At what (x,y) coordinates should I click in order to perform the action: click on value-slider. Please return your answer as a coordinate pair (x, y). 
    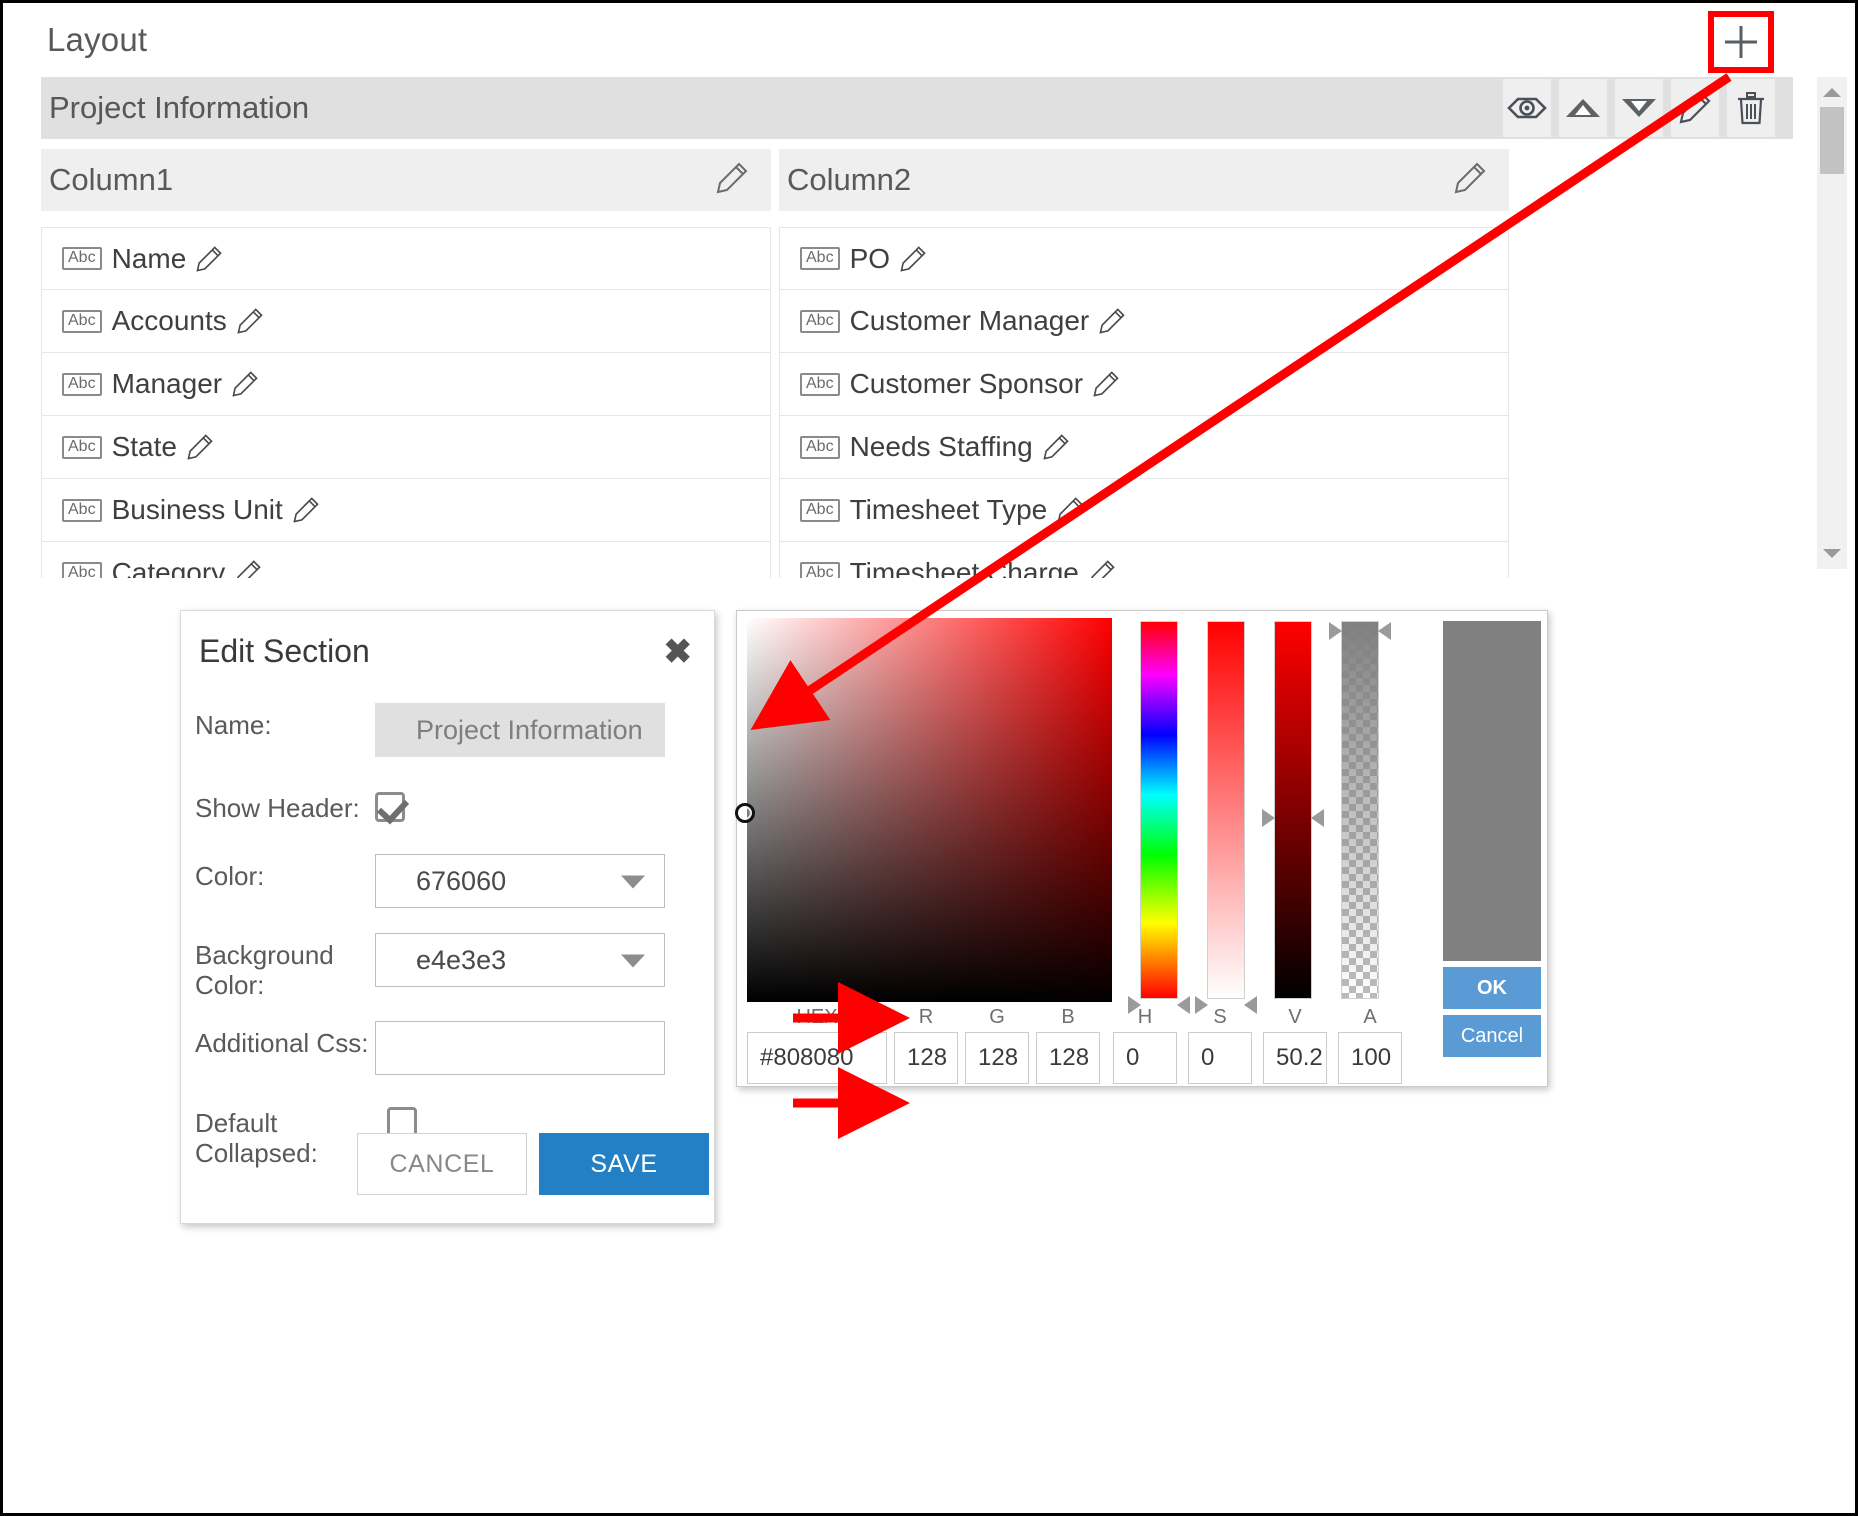
    Looking at the image, I should click on (1293, 810).